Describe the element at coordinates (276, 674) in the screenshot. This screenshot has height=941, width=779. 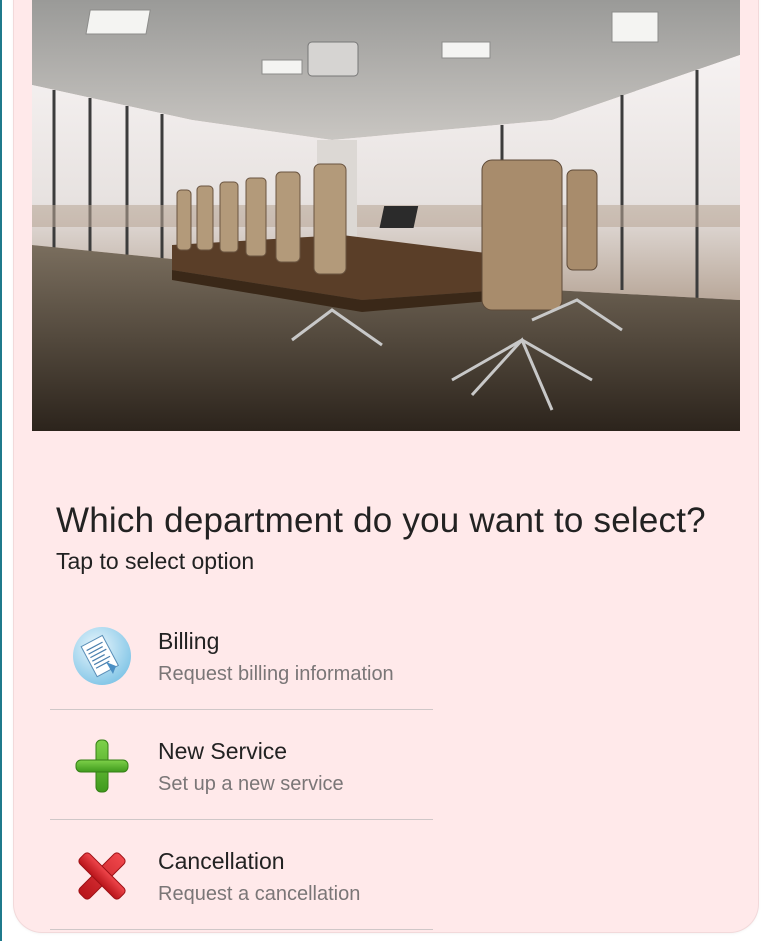
I see `option-subtitle: Request billing information` at that location.